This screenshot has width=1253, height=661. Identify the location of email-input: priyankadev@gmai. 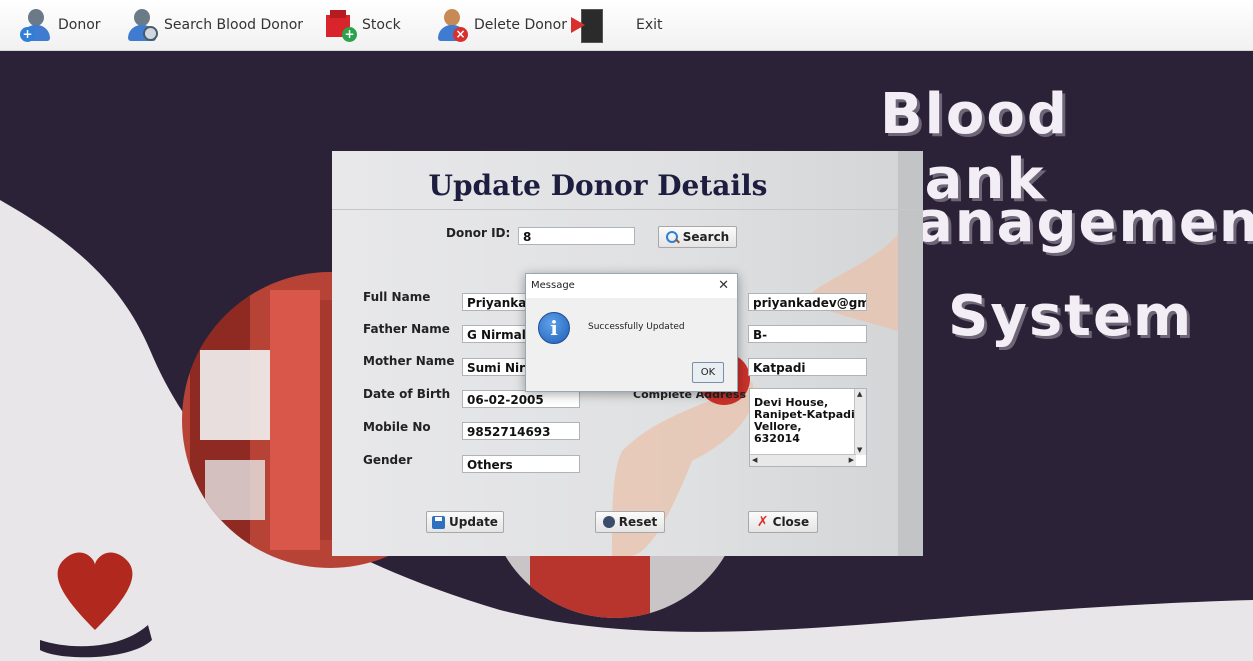
(807, 302).